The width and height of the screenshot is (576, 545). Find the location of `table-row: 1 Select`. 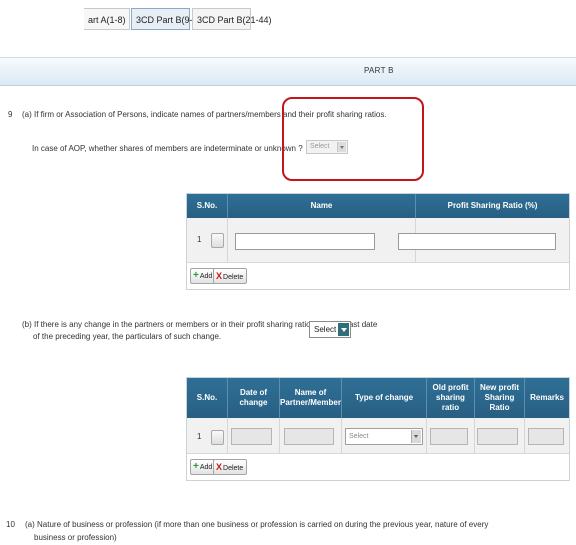

table-row: 1 Select is located at coordinates (378, 437).